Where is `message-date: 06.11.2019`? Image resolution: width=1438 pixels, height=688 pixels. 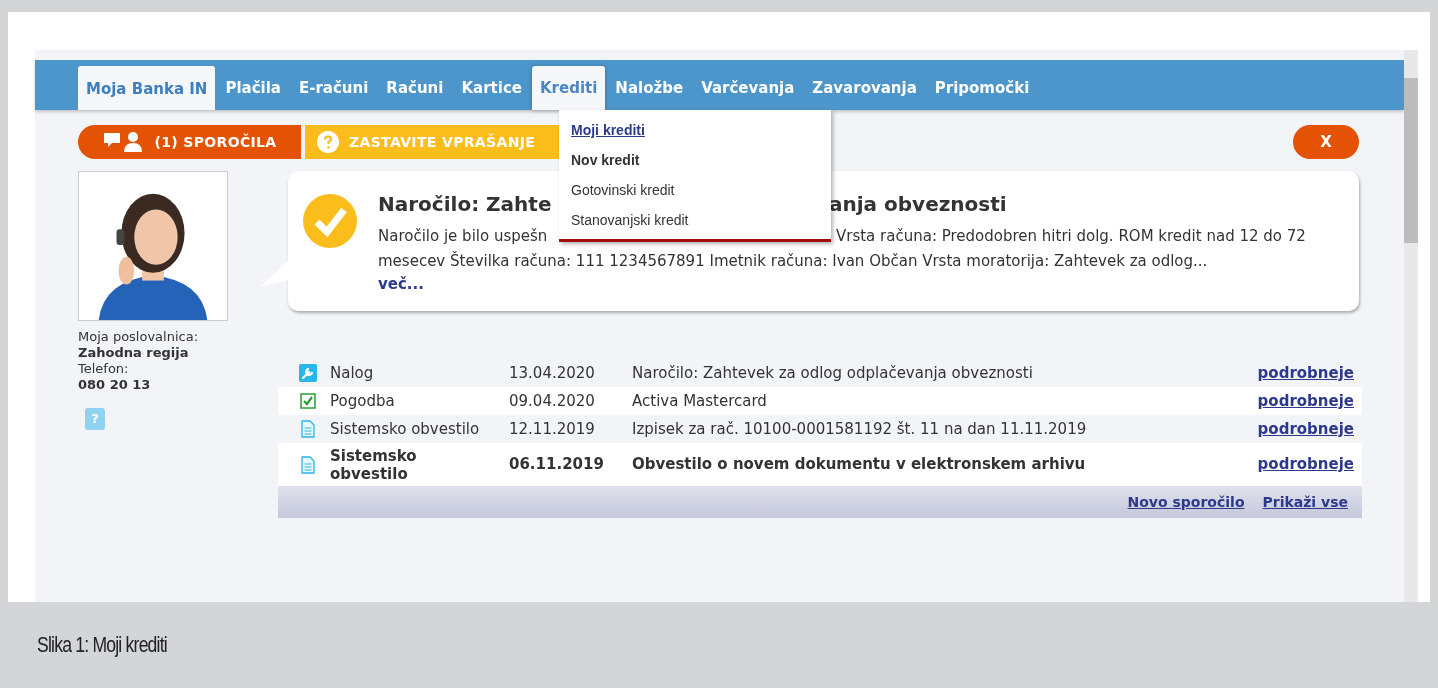 message-date: 06.11.2019 is located at coordinates (557, 465).